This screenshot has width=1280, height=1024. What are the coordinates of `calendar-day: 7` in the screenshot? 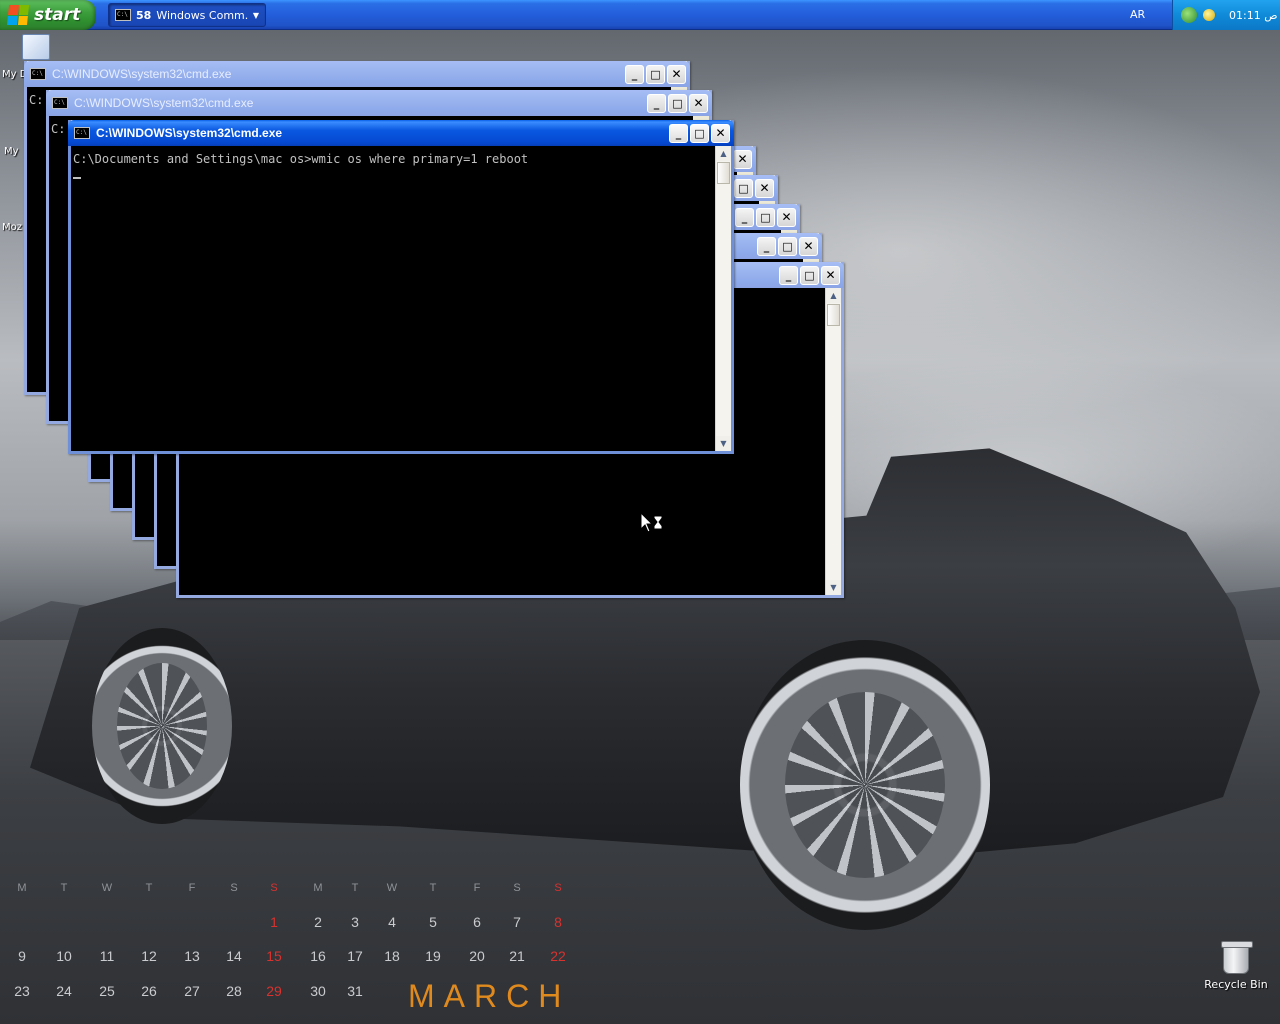 It's located at (517, 922).